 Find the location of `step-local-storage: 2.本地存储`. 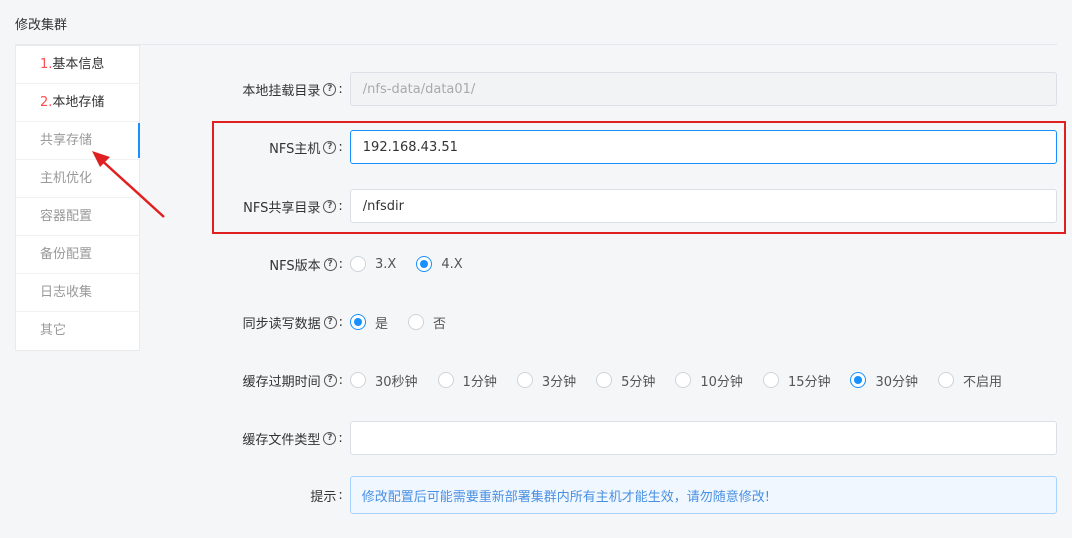

step-local-storage: 2.本地存储 is located at coordinates (77, 103).